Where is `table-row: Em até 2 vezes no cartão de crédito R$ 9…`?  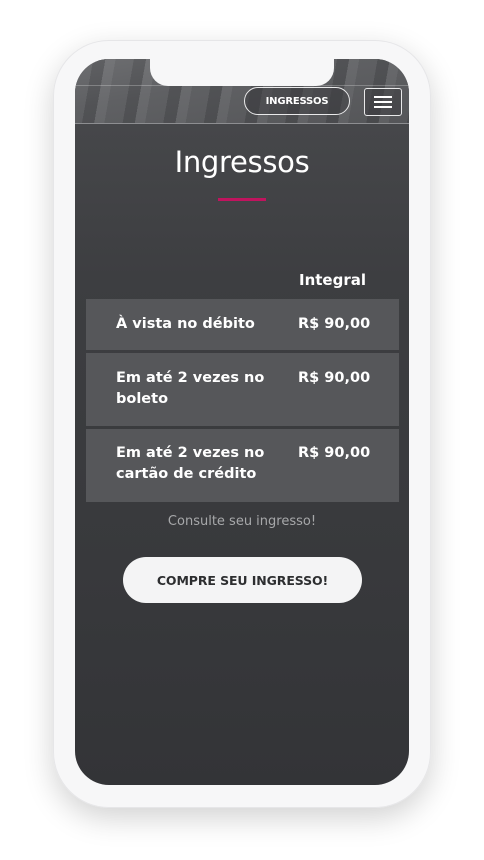
table-row: Em até 2 vezes no cartão de crédito R$ 9… is located at coordinates (242, 465).